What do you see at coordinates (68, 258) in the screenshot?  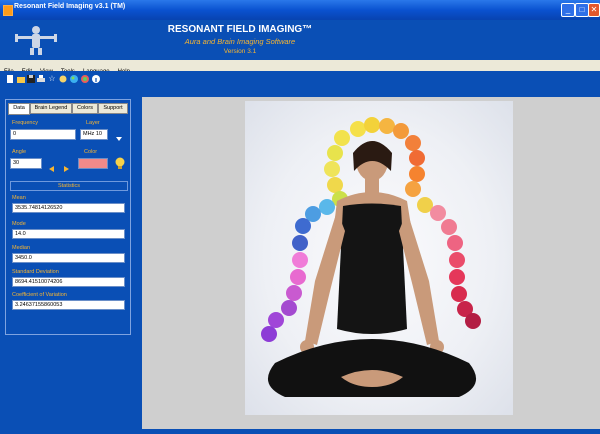 I see `median-field: 3450.0` at bounding box center [68, 258].